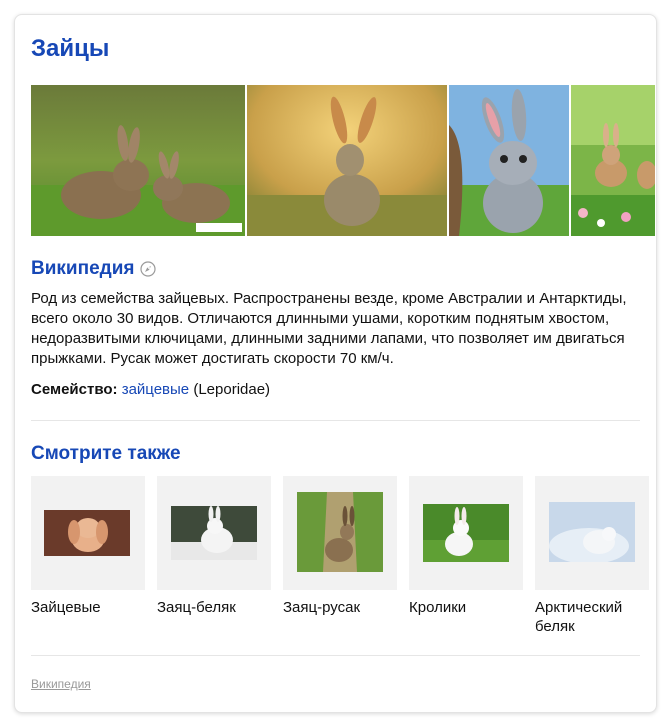  What do you see at coordinates (466, 607) in the screenshot?
I see `see-also-label: Кролики` at bounding box center [466, 607].